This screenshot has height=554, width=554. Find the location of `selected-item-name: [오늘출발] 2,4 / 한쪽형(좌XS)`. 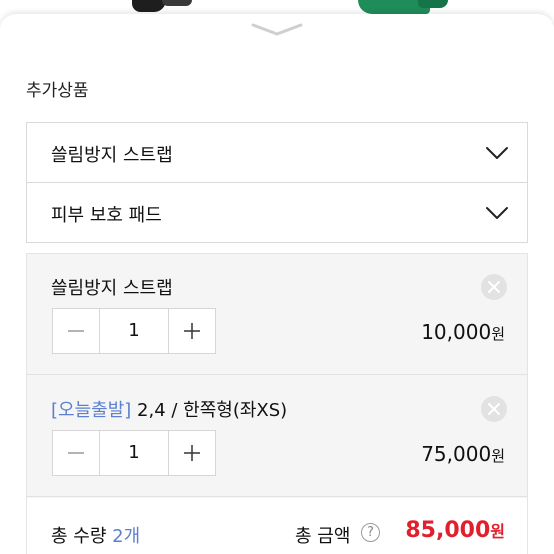

selected-item-name: [오늘출발] 2,4 / 한쪽형(좌XS) is located at coordinates (169, 409).